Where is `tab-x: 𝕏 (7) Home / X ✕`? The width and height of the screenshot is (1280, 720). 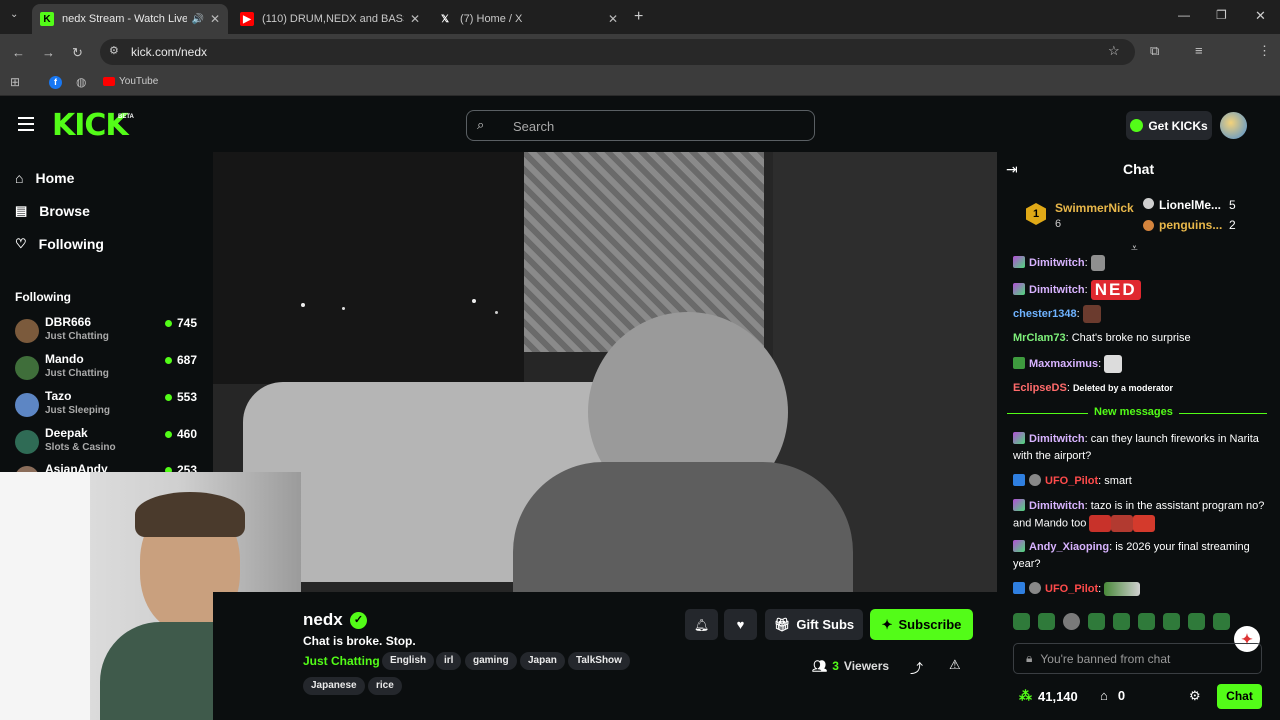
tab-x: 𝕏 (7) Home / X ✕ is located at coordinates (528, 19).